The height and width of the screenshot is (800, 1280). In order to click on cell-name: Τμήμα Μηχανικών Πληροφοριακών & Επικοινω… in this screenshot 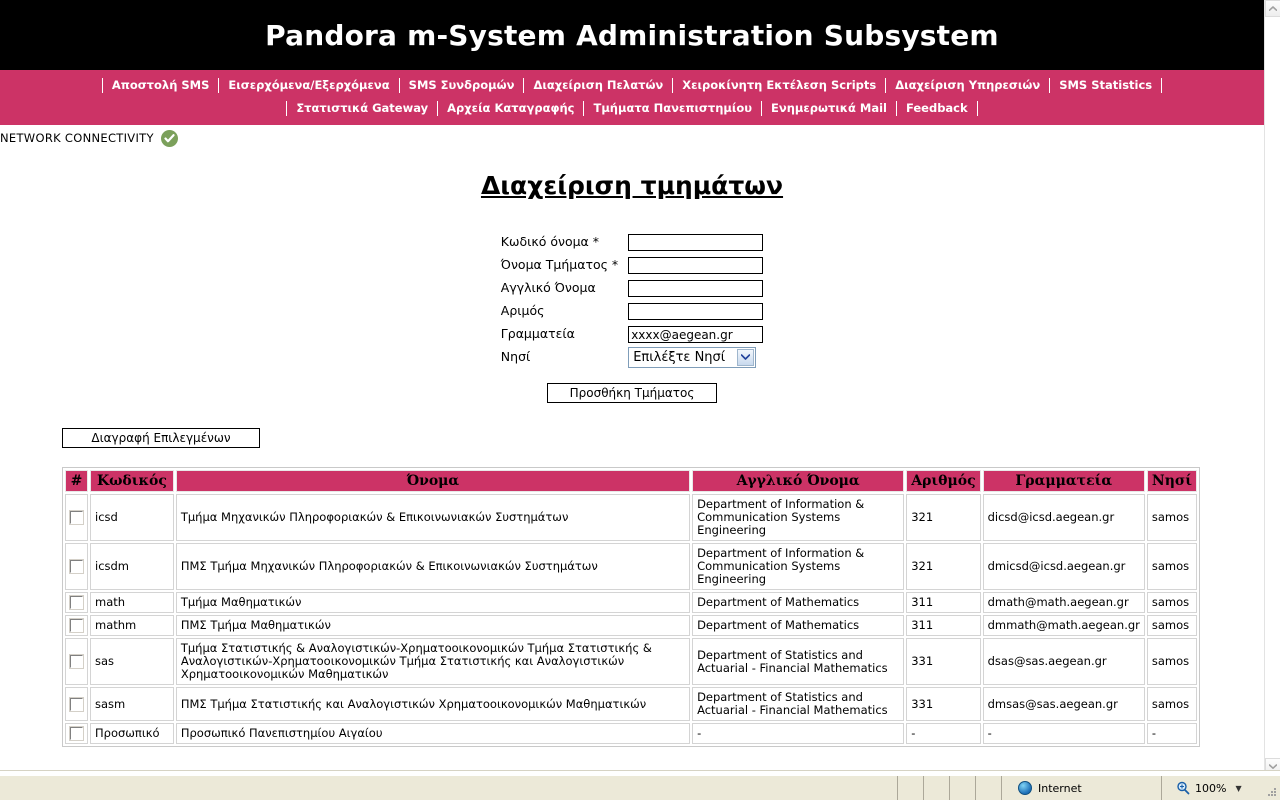, I will do `click(433, 517)`.